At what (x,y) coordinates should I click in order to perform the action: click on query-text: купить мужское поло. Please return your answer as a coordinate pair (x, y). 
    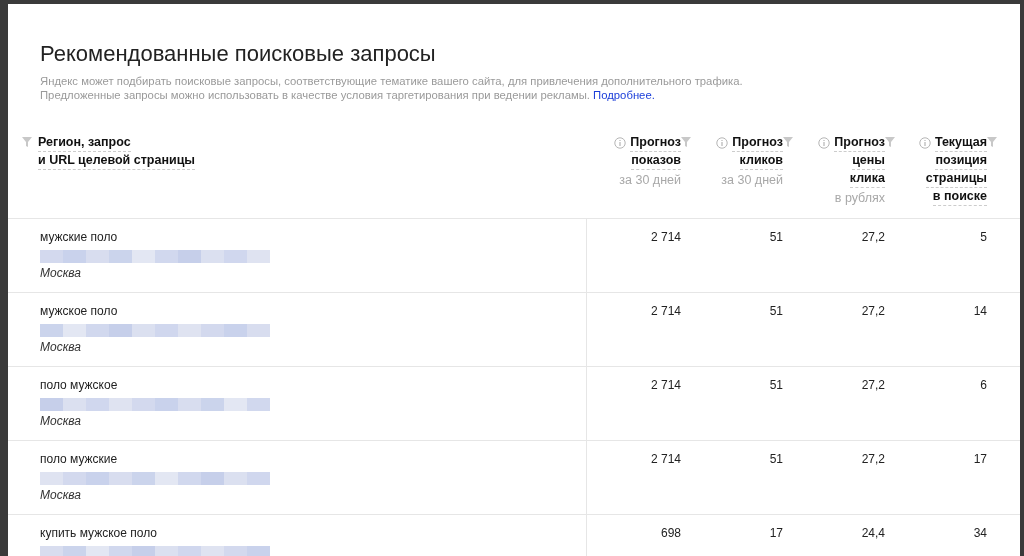
    Looking at the image, I should click on (98, 533).